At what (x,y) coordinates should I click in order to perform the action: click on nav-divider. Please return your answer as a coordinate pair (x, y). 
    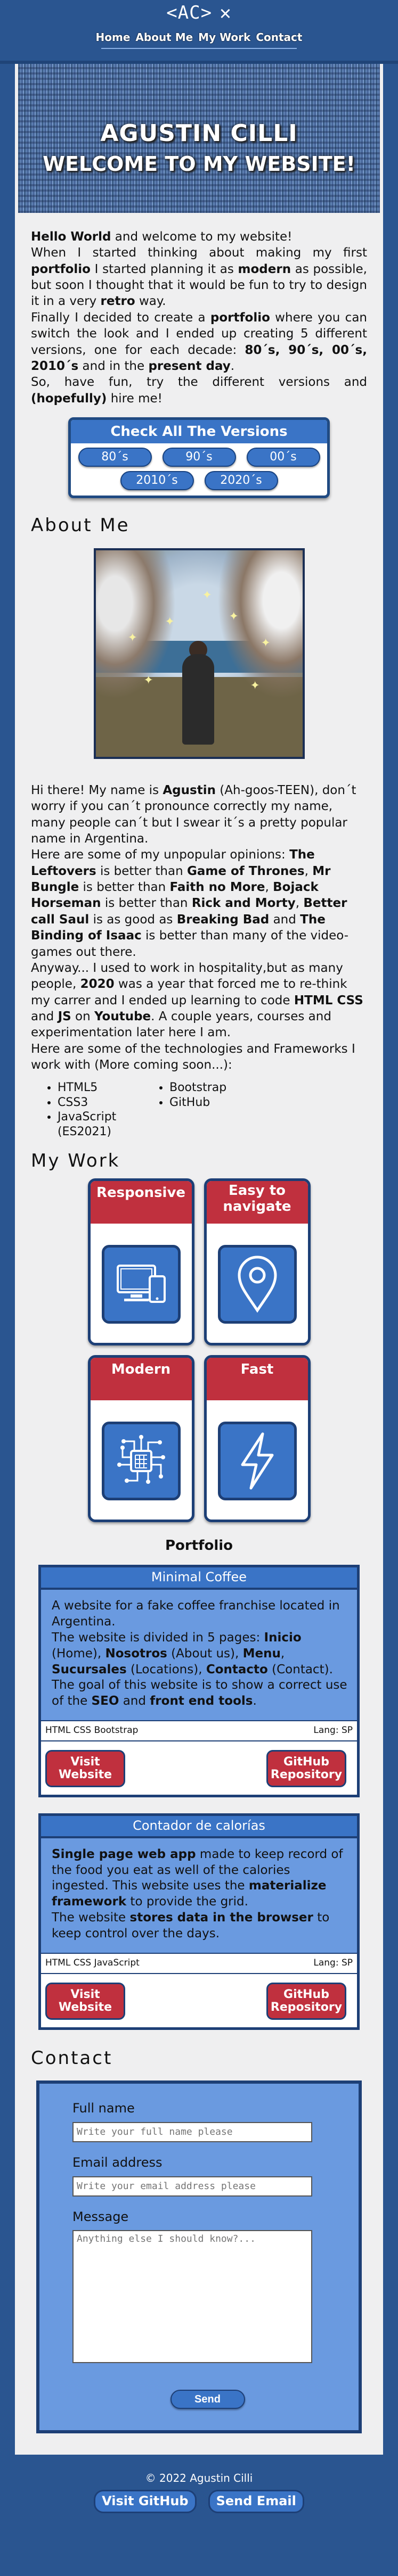
    Looking at the image, I should click on (199, 48).